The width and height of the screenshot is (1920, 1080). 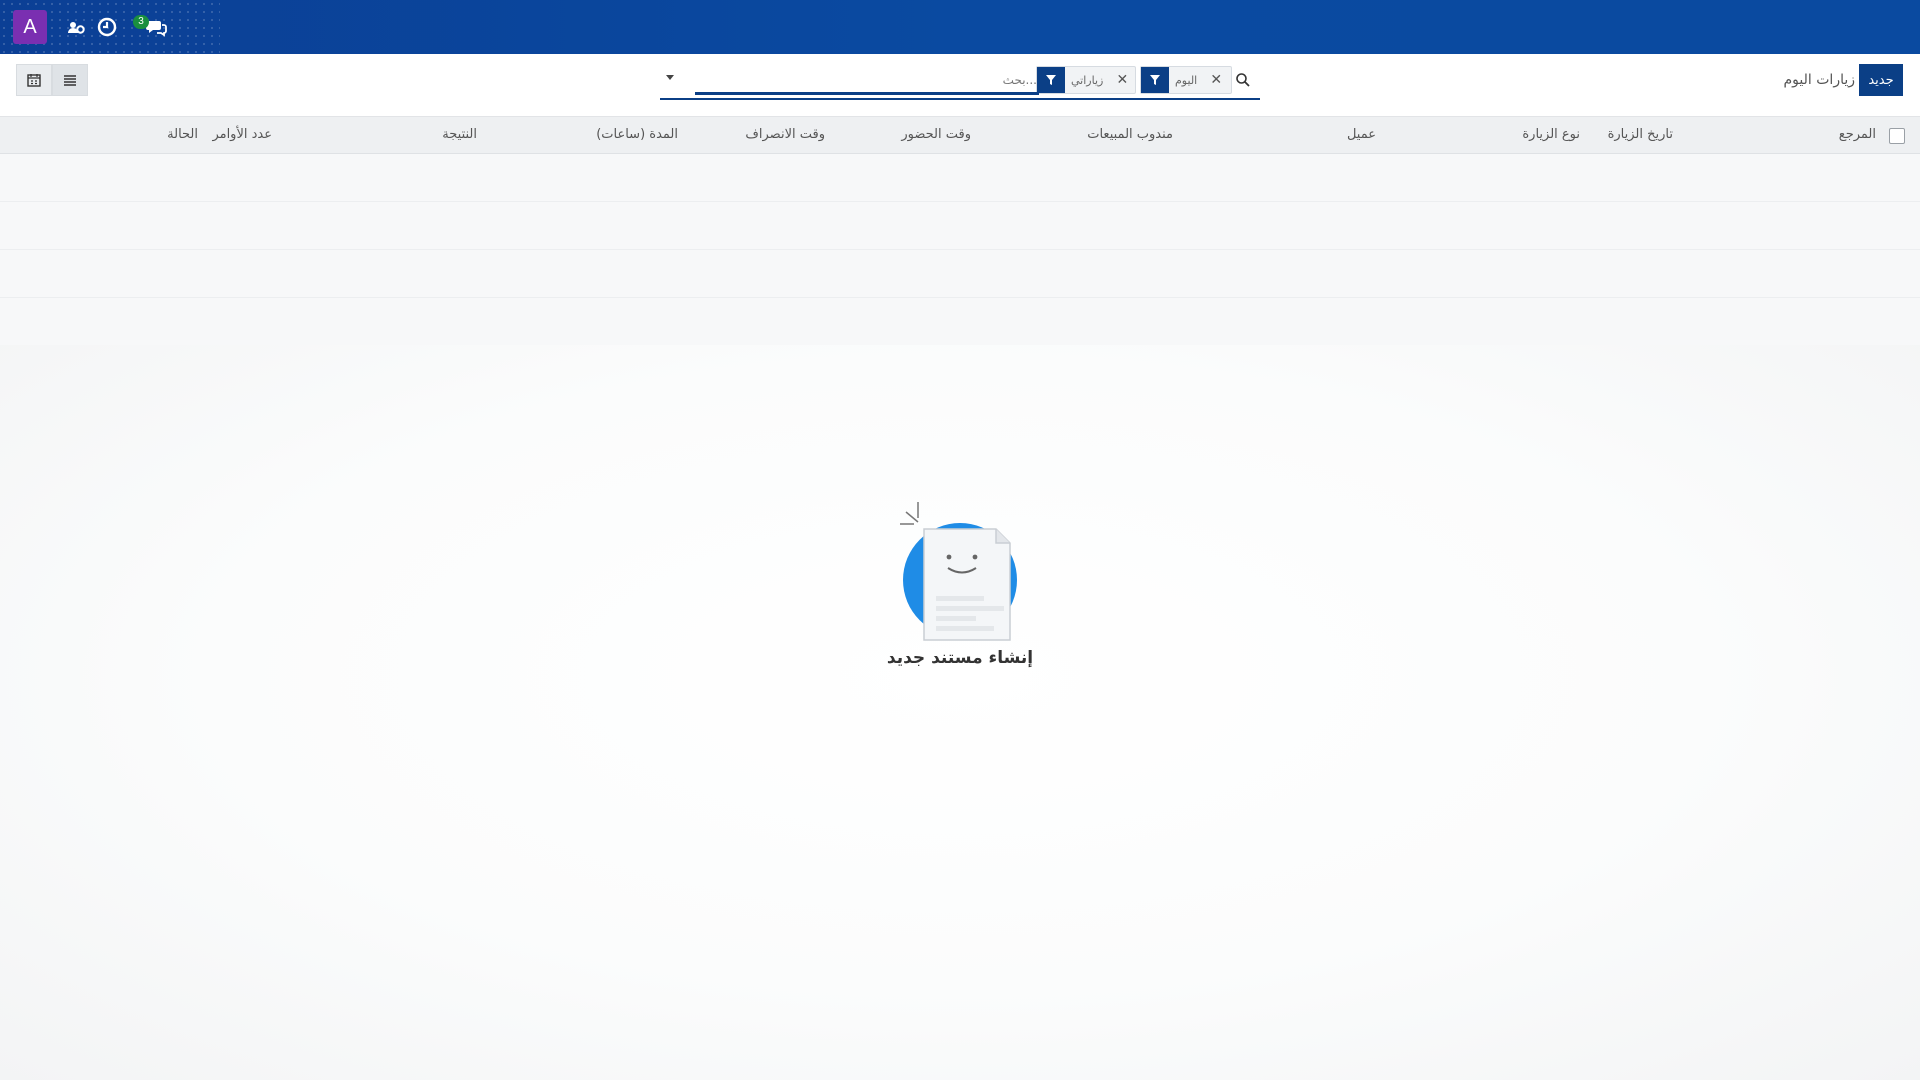 What do you see at coordinates (670, 78) in the screenshot?
I see `caret-down-icon` at bounding box center [670, 78].